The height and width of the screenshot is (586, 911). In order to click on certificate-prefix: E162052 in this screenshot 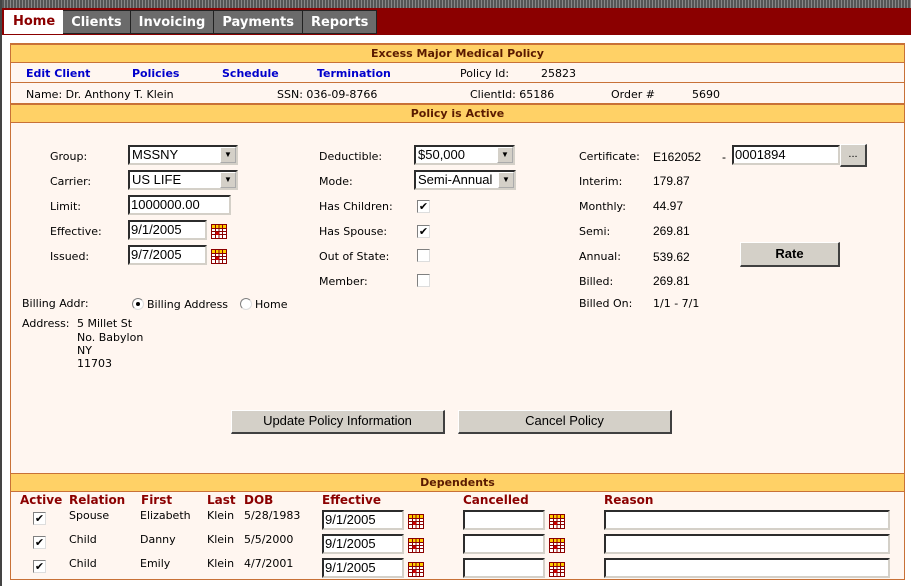, I will do `click(677, 157)`.